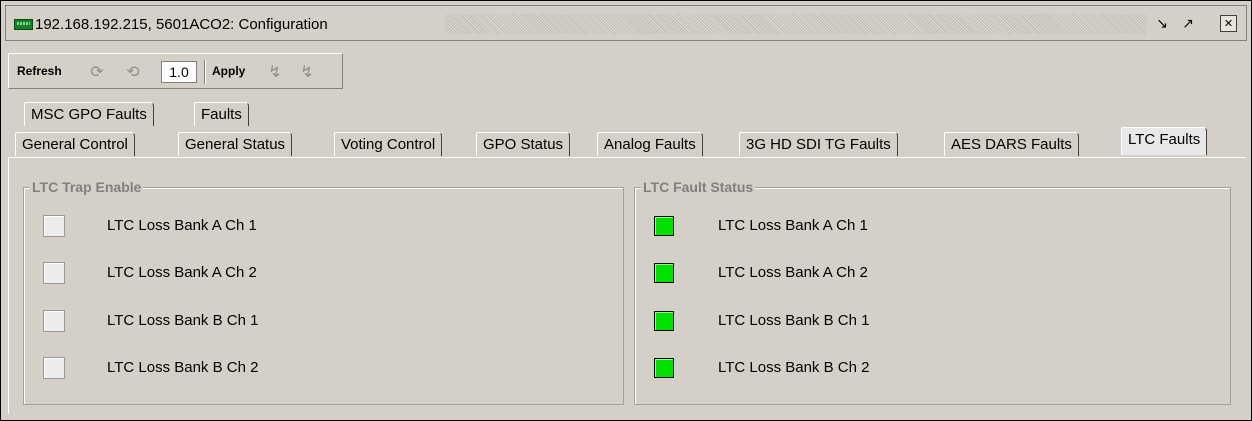 Image resolution: width=1252 pixels, height=421 pixels. Describe the element at coordinates (183, 367) in the screenshot. I see `trap-label: LTC Loss Bank B Ch 2` at that location.